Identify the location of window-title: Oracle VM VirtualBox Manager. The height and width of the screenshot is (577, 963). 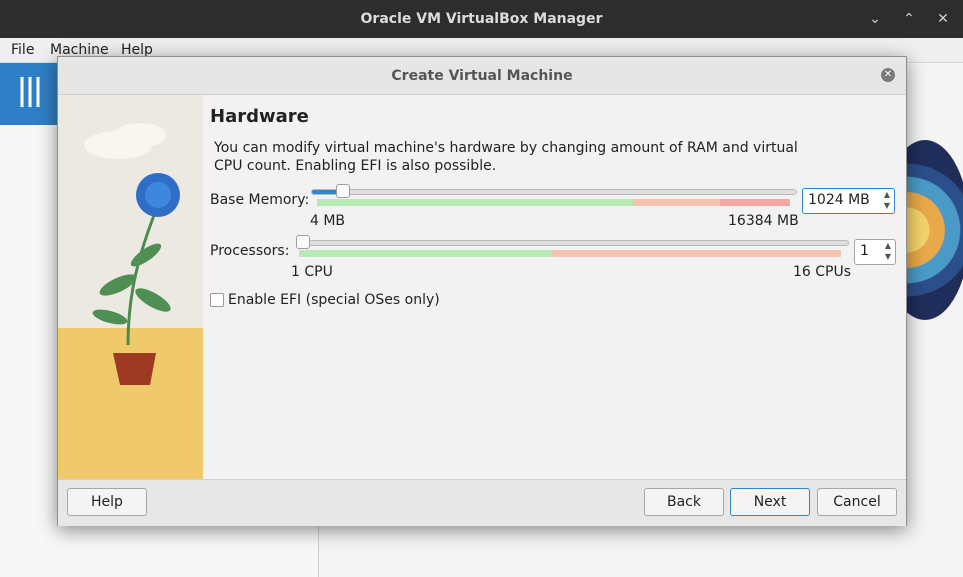
(481, 19).